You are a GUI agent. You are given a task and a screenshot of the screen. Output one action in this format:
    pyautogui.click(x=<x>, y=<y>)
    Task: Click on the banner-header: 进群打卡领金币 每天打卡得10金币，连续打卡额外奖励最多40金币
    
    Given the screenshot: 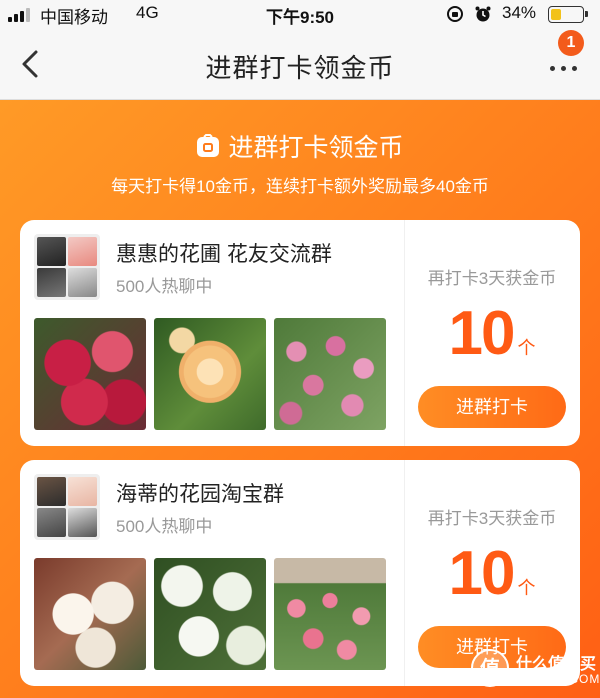 What is the action you would take?
    pyautogui.click(x=300, y=162)
    